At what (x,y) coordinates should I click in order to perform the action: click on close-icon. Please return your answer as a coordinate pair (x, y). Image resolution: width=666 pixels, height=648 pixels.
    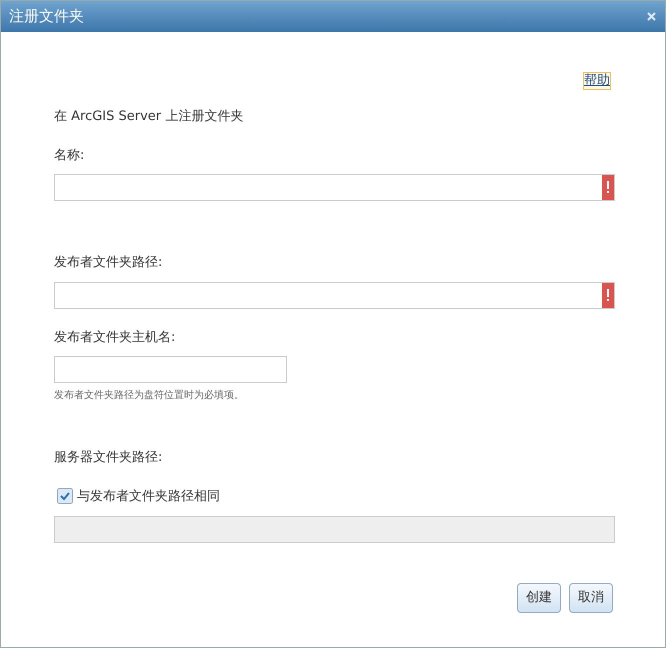
    Looking at the image, I should click on (651, 16).